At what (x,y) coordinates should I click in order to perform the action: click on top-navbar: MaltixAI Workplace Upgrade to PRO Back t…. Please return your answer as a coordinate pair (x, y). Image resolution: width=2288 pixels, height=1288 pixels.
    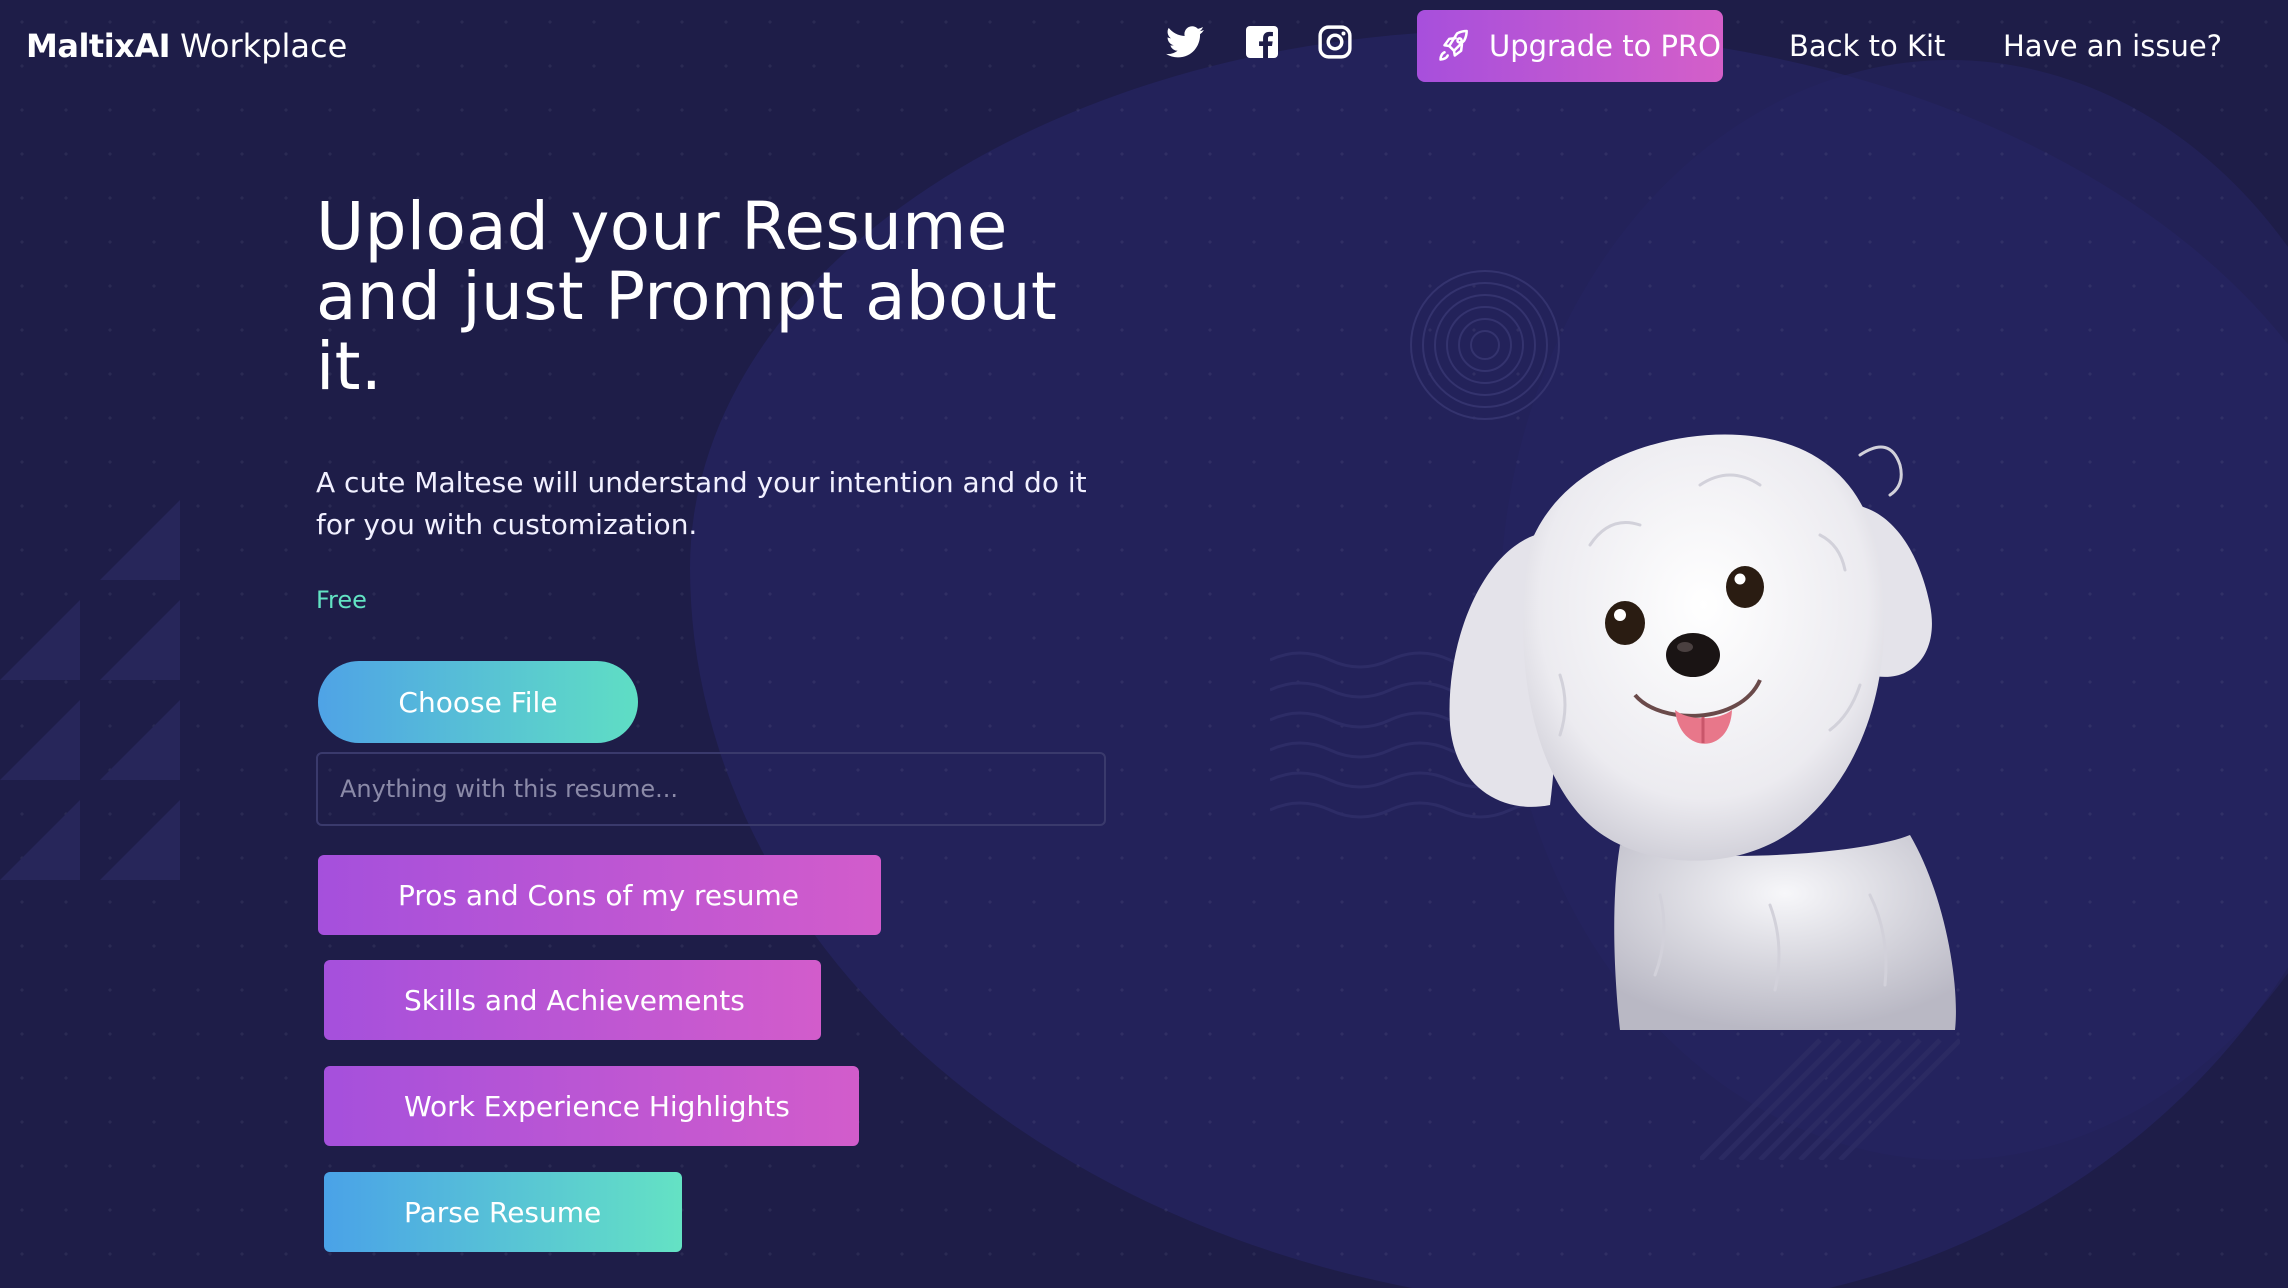
    Looking at the image, I should click on (1144, 46).